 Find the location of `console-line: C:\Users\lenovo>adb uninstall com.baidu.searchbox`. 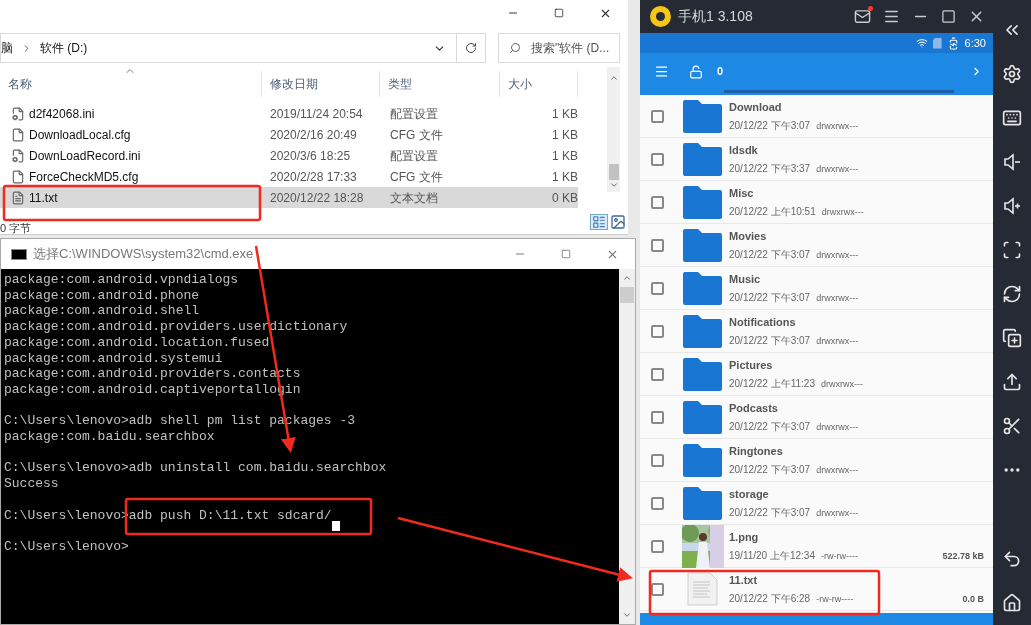

console-line: C:\Users\lenovo>adb uninstall com.baidu.searchbox is located at coordinates (195, 468).